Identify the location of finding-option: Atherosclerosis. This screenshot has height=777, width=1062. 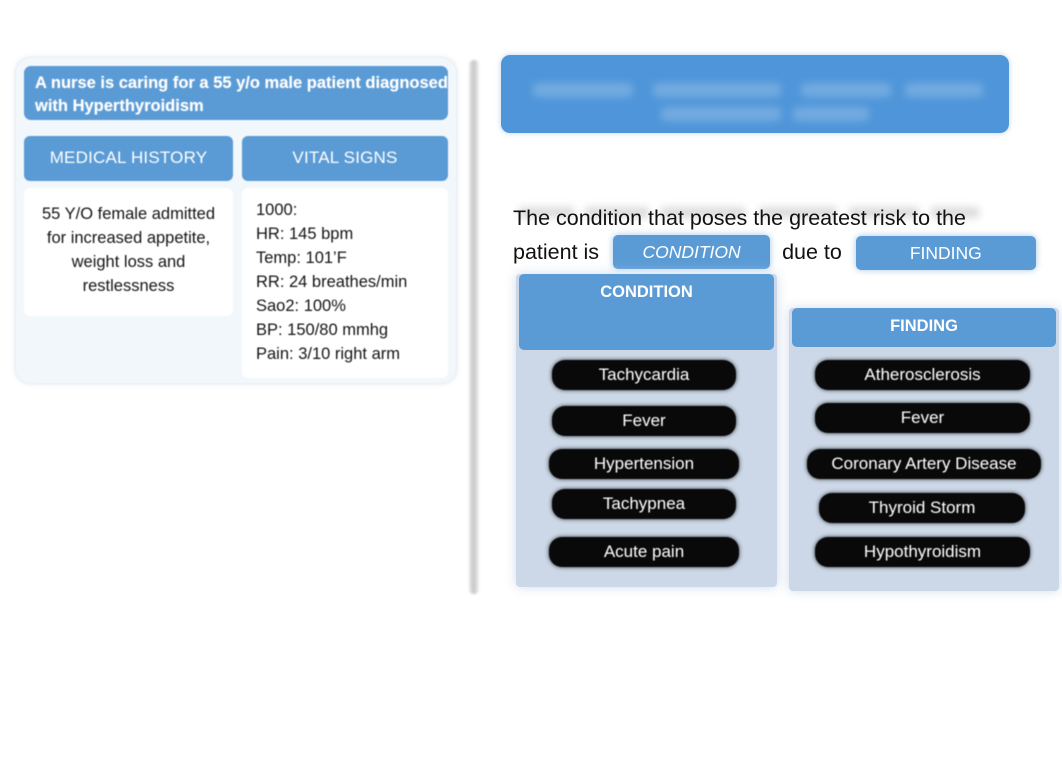
(922, 375).